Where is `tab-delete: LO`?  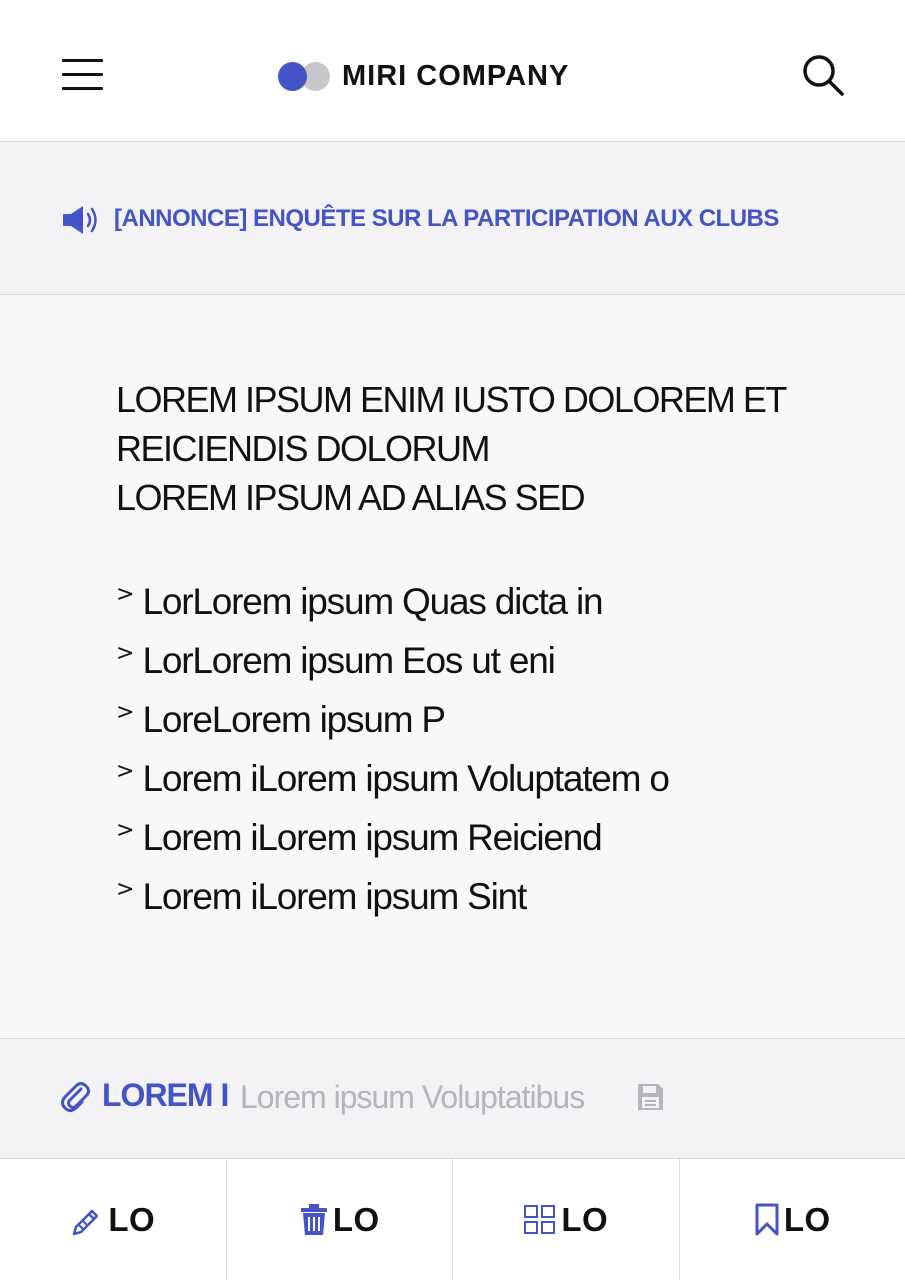
tab-delete: LO is located at coordinates (340, 1219).